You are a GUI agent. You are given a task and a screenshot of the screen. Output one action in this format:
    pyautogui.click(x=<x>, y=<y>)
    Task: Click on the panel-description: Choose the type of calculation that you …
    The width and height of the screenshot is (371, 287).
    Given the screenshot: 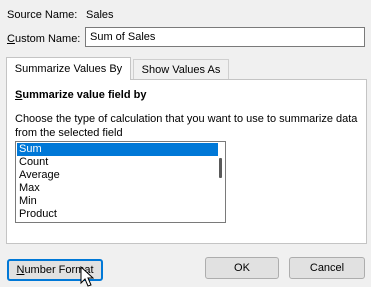 What is the action you would take?
    pyautogui.click(x=186, y=126)
    